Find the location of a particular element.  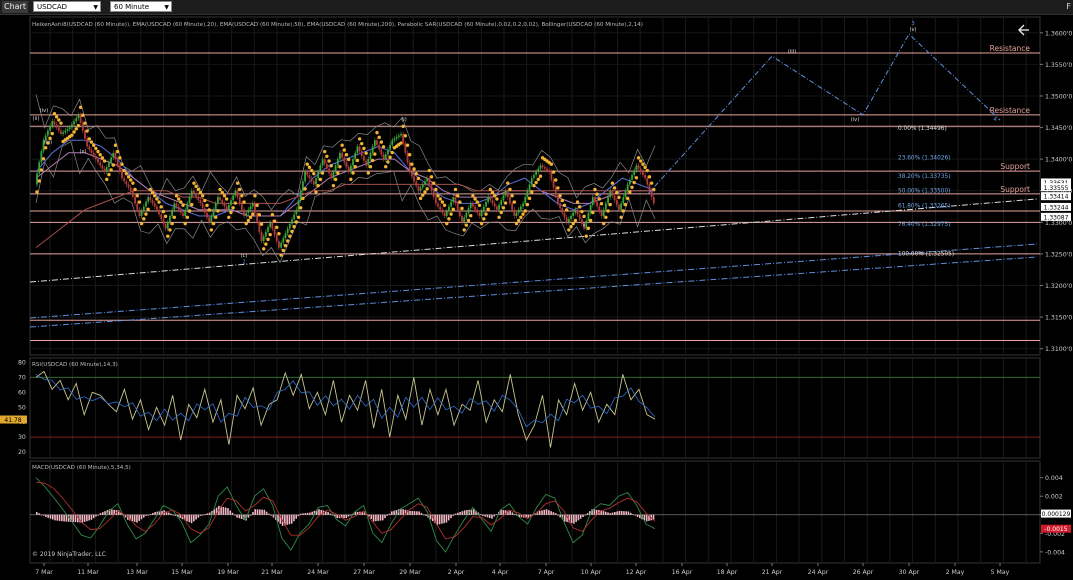

fibonacci-label: 23.60% (1.34026) is located at coordinates (924, 159).